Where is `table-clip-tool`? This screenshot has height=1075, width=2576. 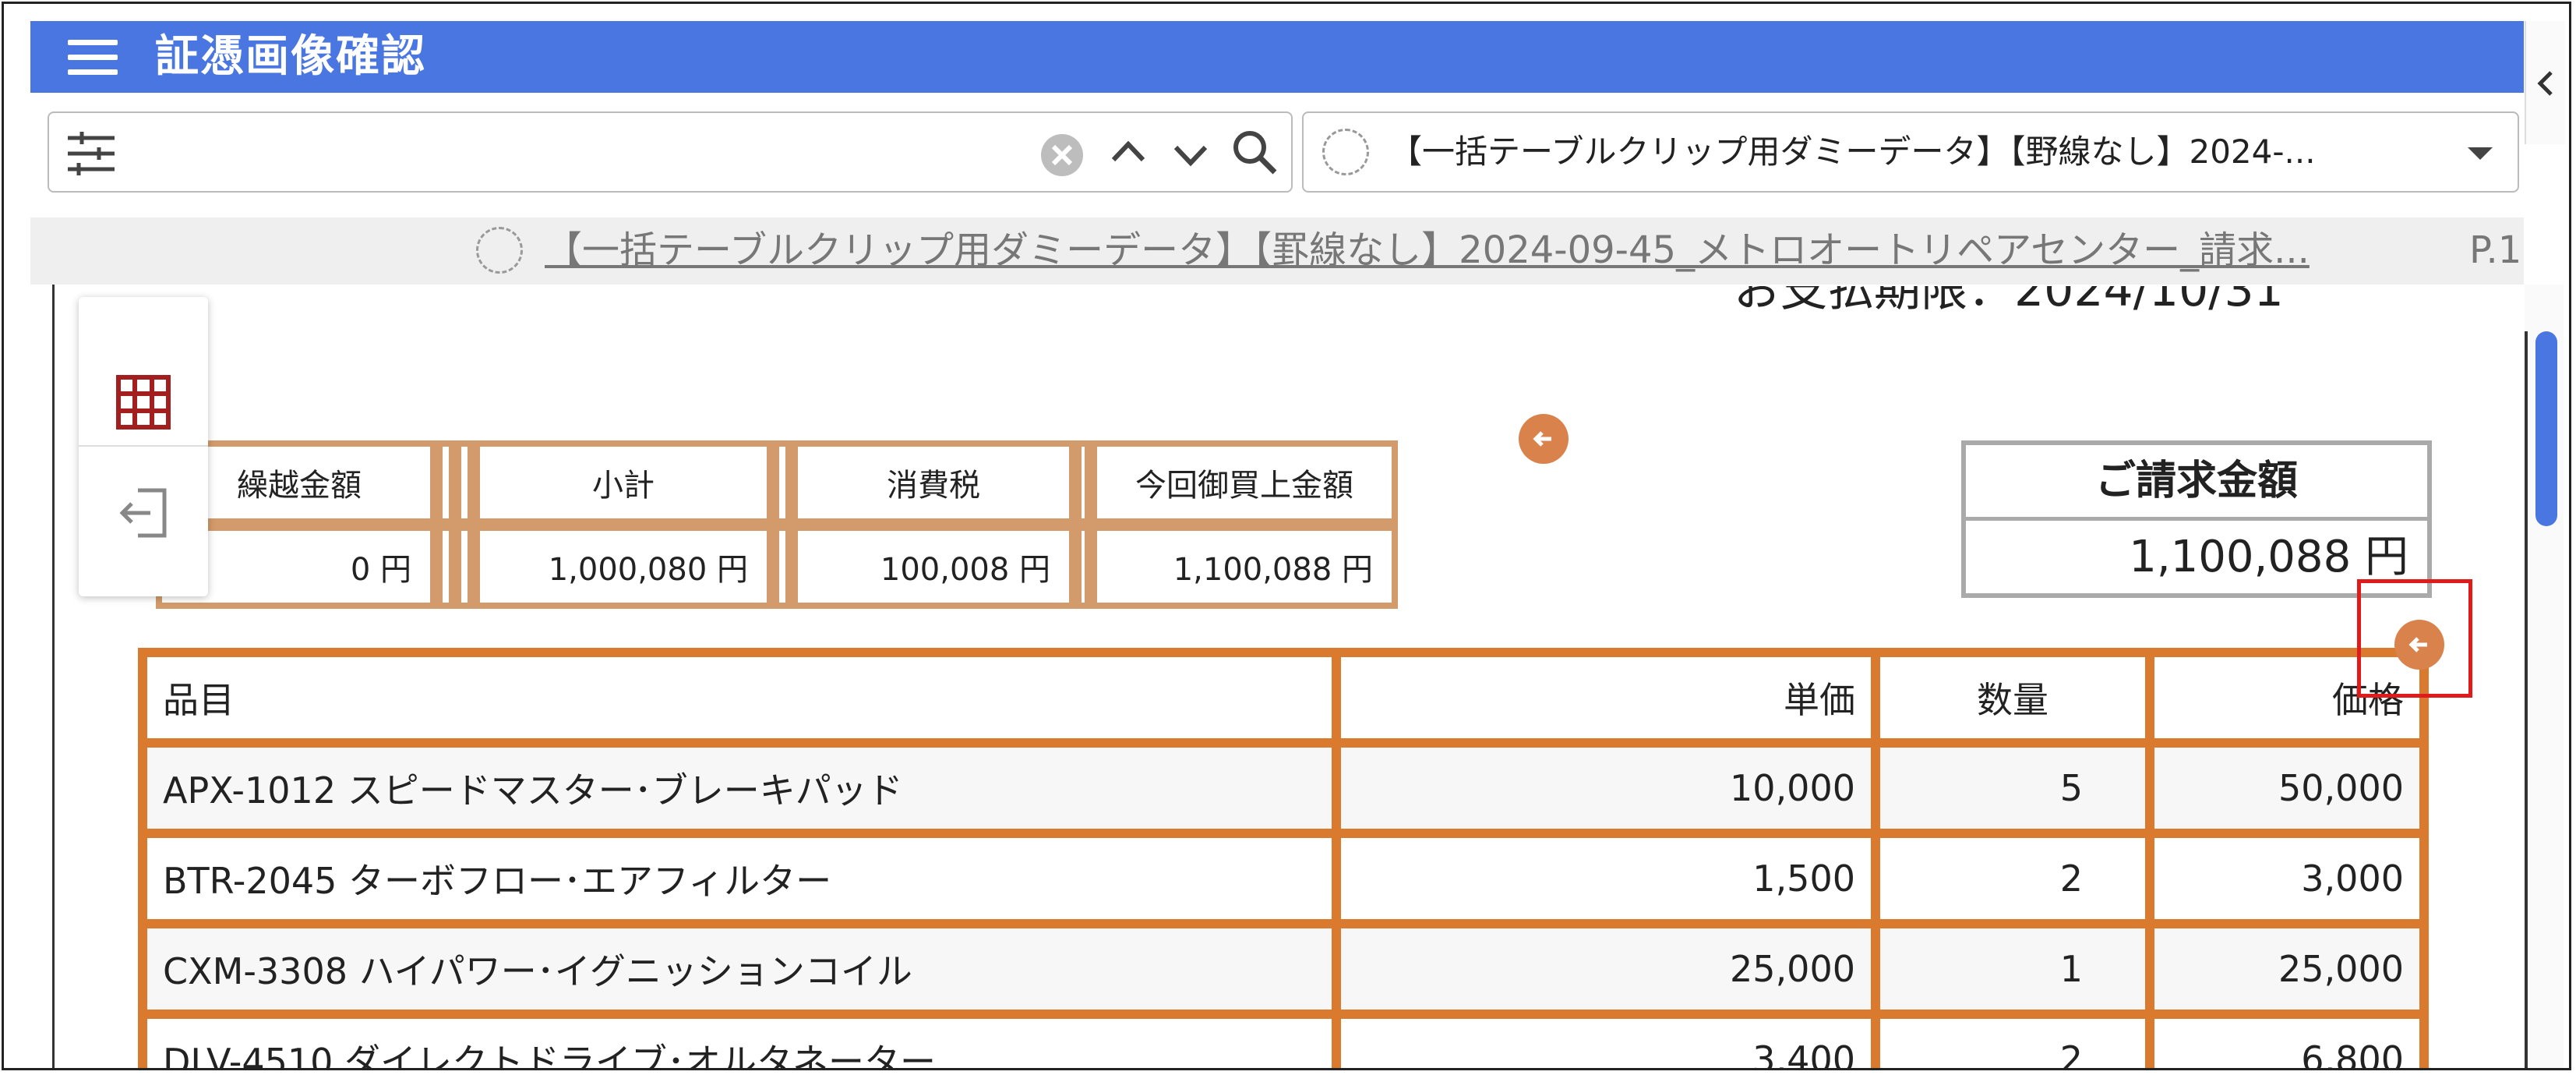 table-clip-tool is located at coordinates (143, 371).